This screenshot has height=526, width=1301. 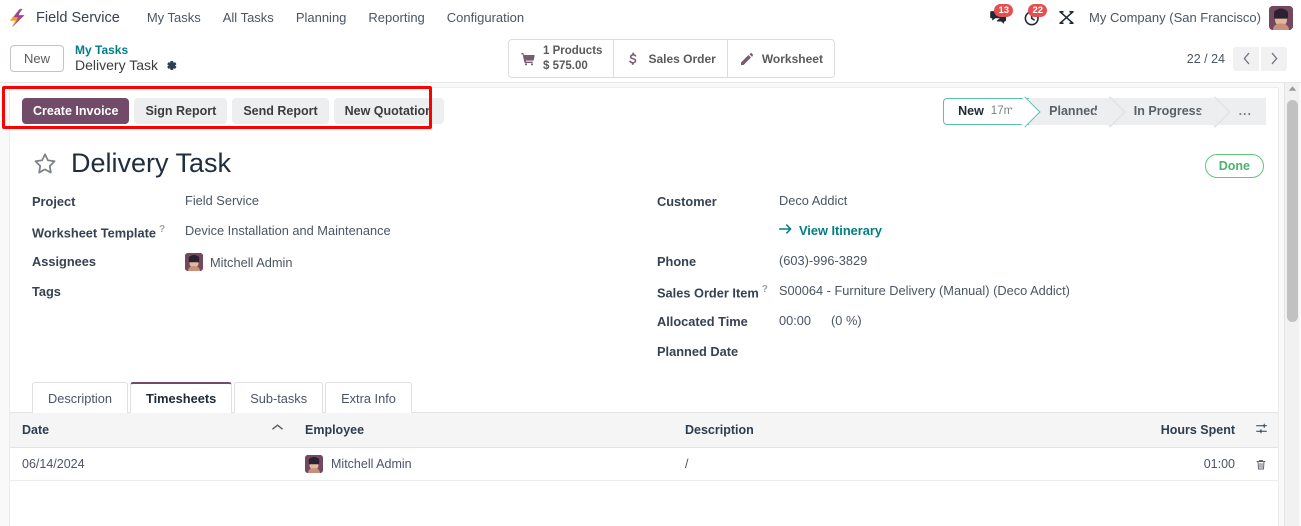 What do you see at coordinates (1292, 88) in the screenshot?
I see `scroll-up-arrow-icon` at bounding box center [1292, 88].